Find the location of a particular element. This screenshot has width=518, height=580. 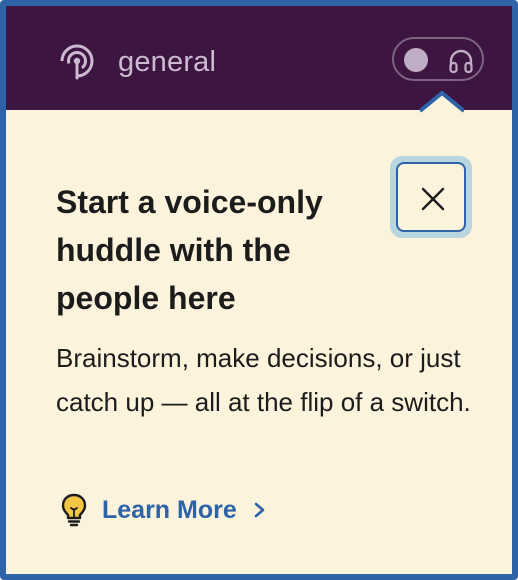

close-button-face is located at coordinates (431, 197).